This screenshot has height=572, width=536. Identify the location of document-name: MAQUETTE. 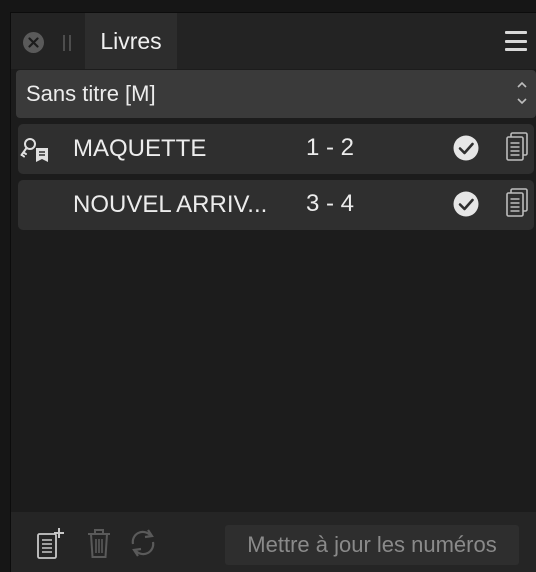
(140, 148).